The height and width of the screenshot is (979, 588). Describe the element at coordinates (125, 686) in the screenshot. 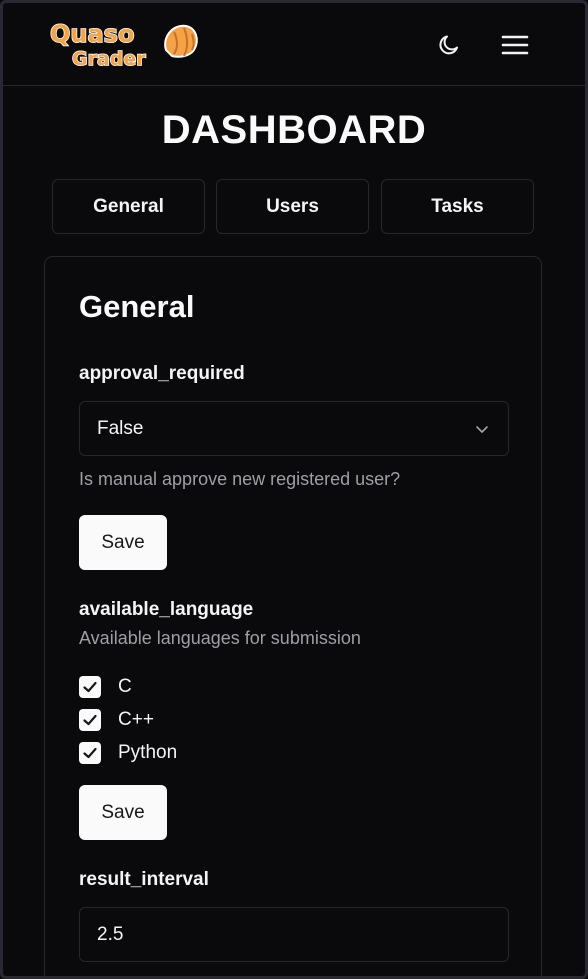

I see `language-label-c: C` at that location.